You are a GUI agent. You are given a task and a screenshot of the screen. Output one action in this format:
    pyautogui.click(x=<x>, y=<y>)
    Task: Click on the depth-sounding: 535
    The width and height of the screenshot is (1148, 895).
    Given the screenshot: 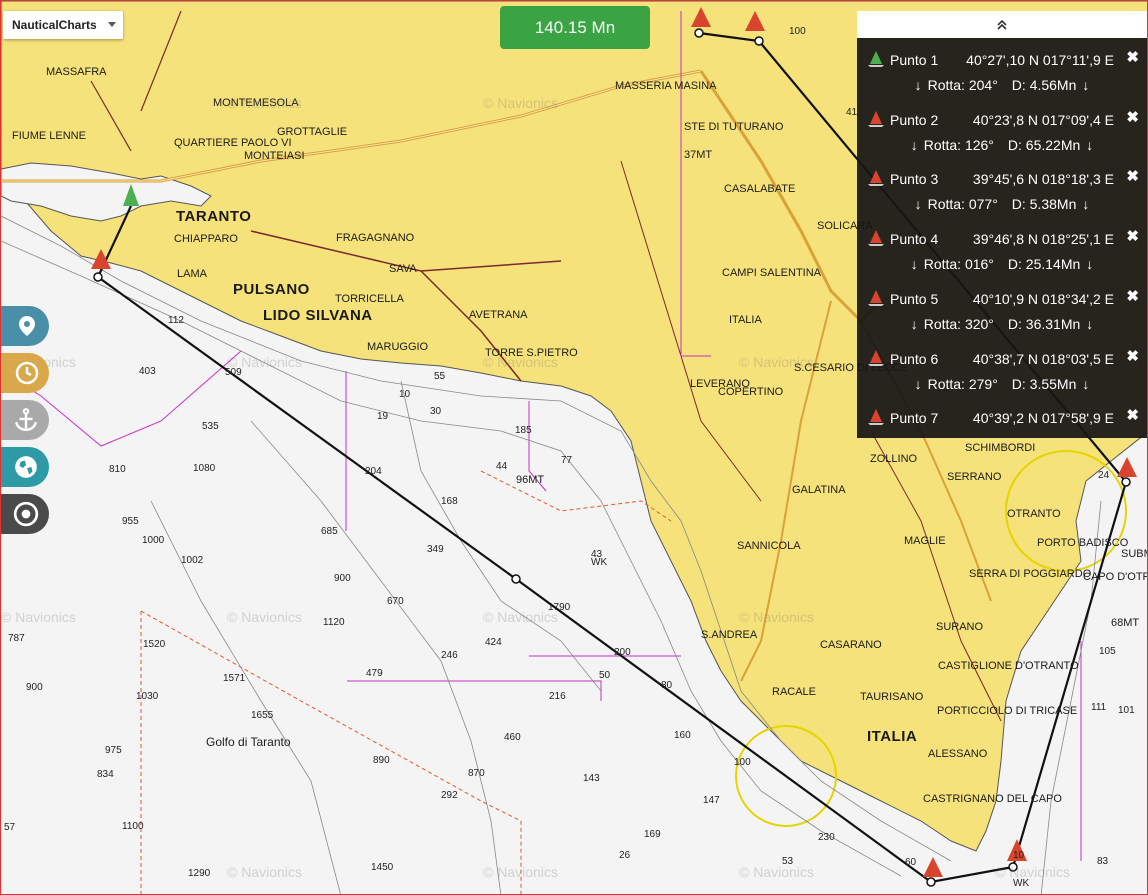 What is the action you would take?
    pyautogui.click(x=210, y=426)
    